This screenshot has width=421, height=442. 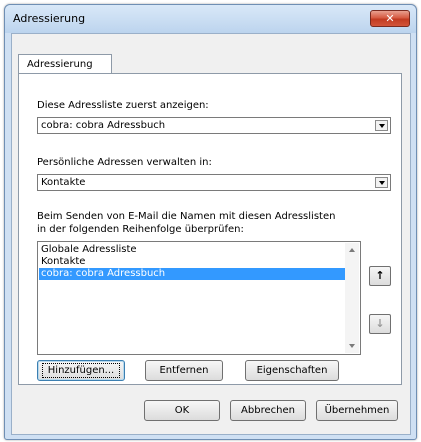 I want to click on cancel-button: Abbrechen, so click(x=268, y=410).